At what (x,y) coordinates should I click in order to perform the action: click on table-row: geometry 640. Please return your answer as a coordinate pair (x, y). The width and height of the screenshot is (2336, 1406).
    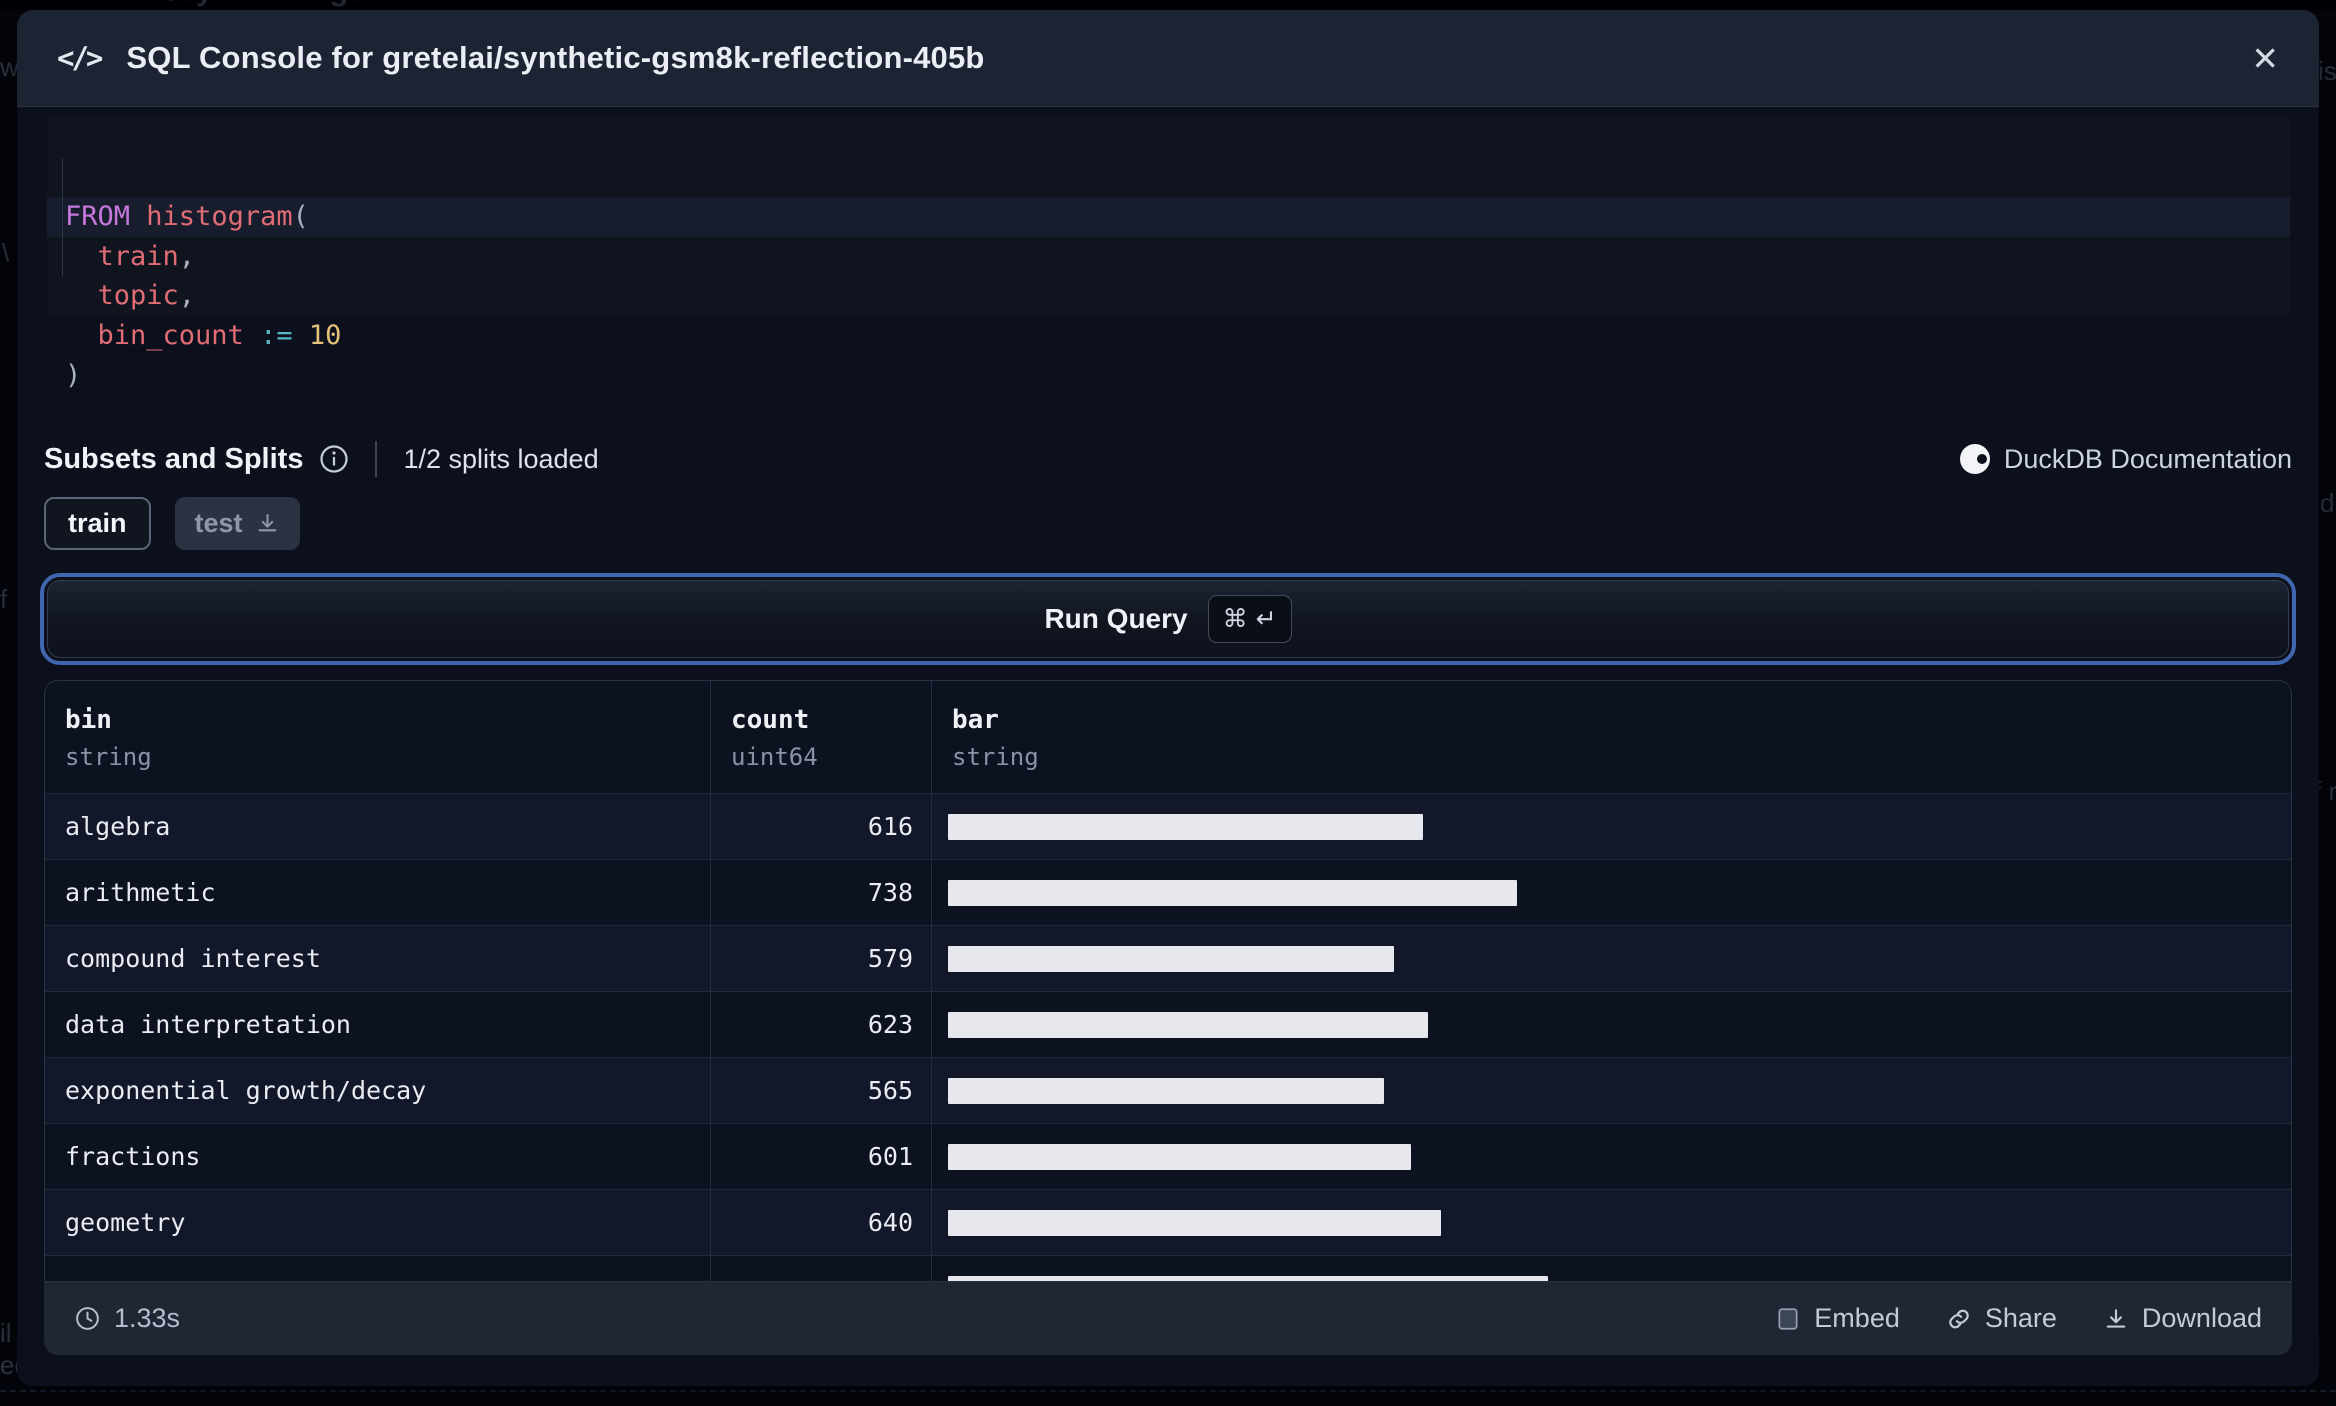
    Looking at the image, I should click on (1168, 1222).